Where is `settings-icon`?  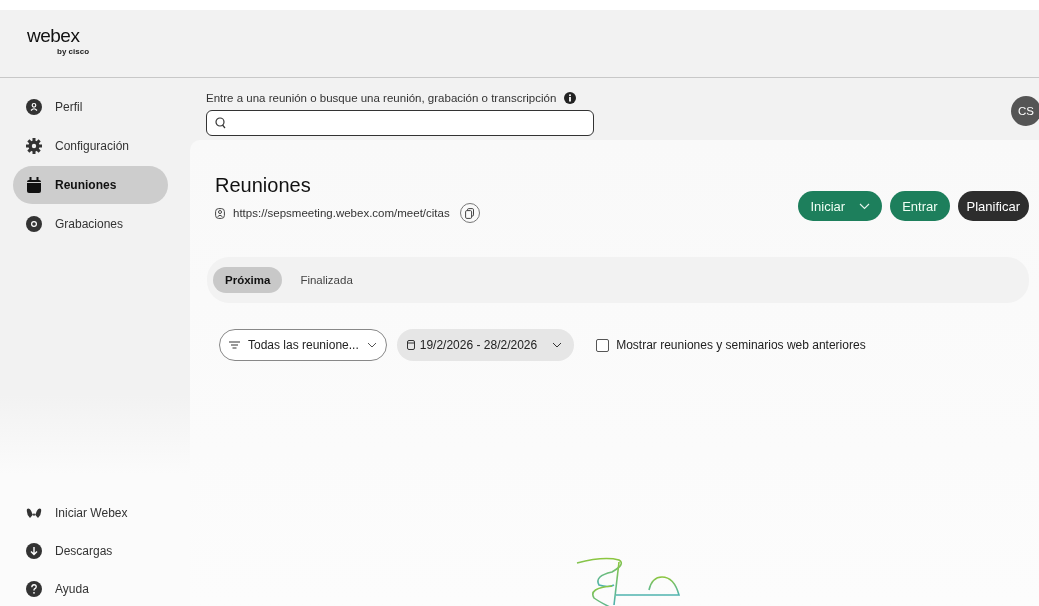 settings-icon is located at coordinates (34, 146).